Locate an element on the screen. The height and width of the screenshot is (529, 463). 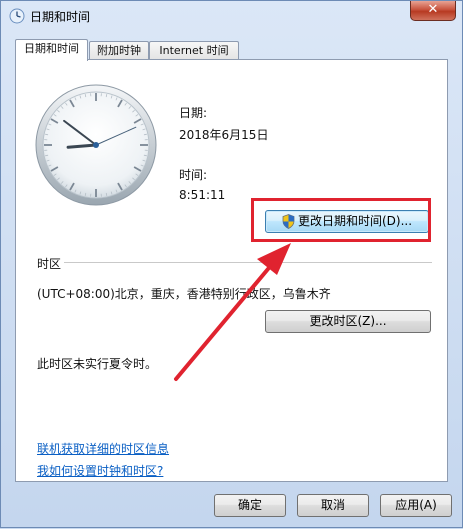
cancel-button: 取消 is located at coordinates (333, 505).